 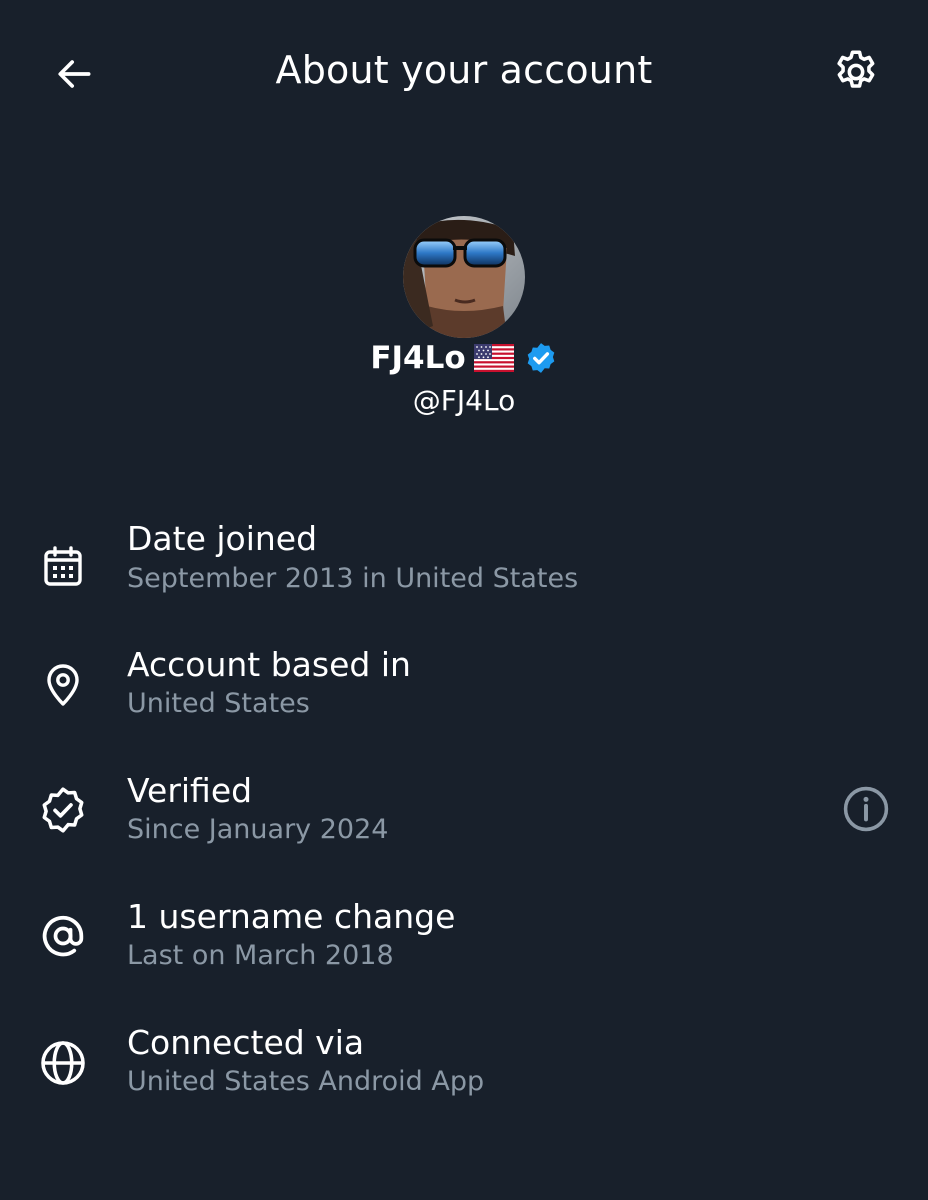 What do you see at coordinates (493, 358) in the screenshot?
I see `us-flag-icon` at bounding box center [493, 358].